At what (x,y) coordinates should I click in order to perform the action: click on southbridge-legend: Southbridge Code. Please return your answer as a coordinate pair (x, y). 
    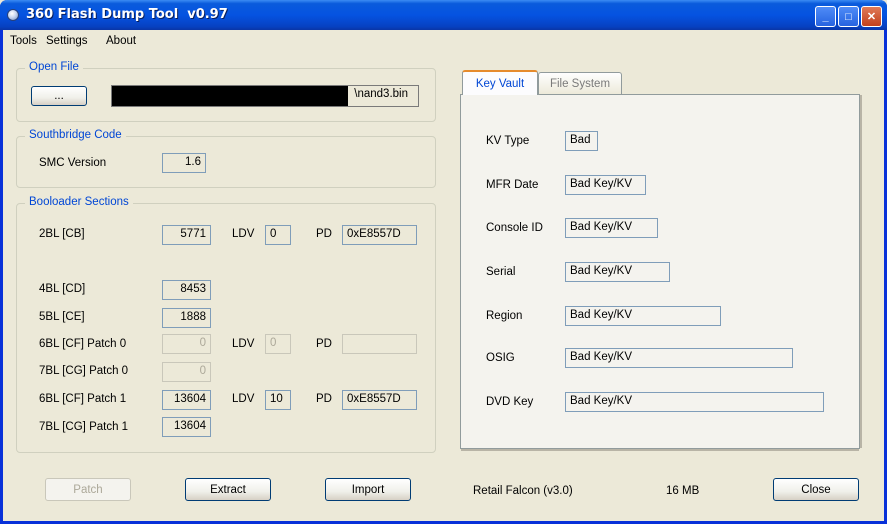
    Looking at the image, I should click on (75, 135).